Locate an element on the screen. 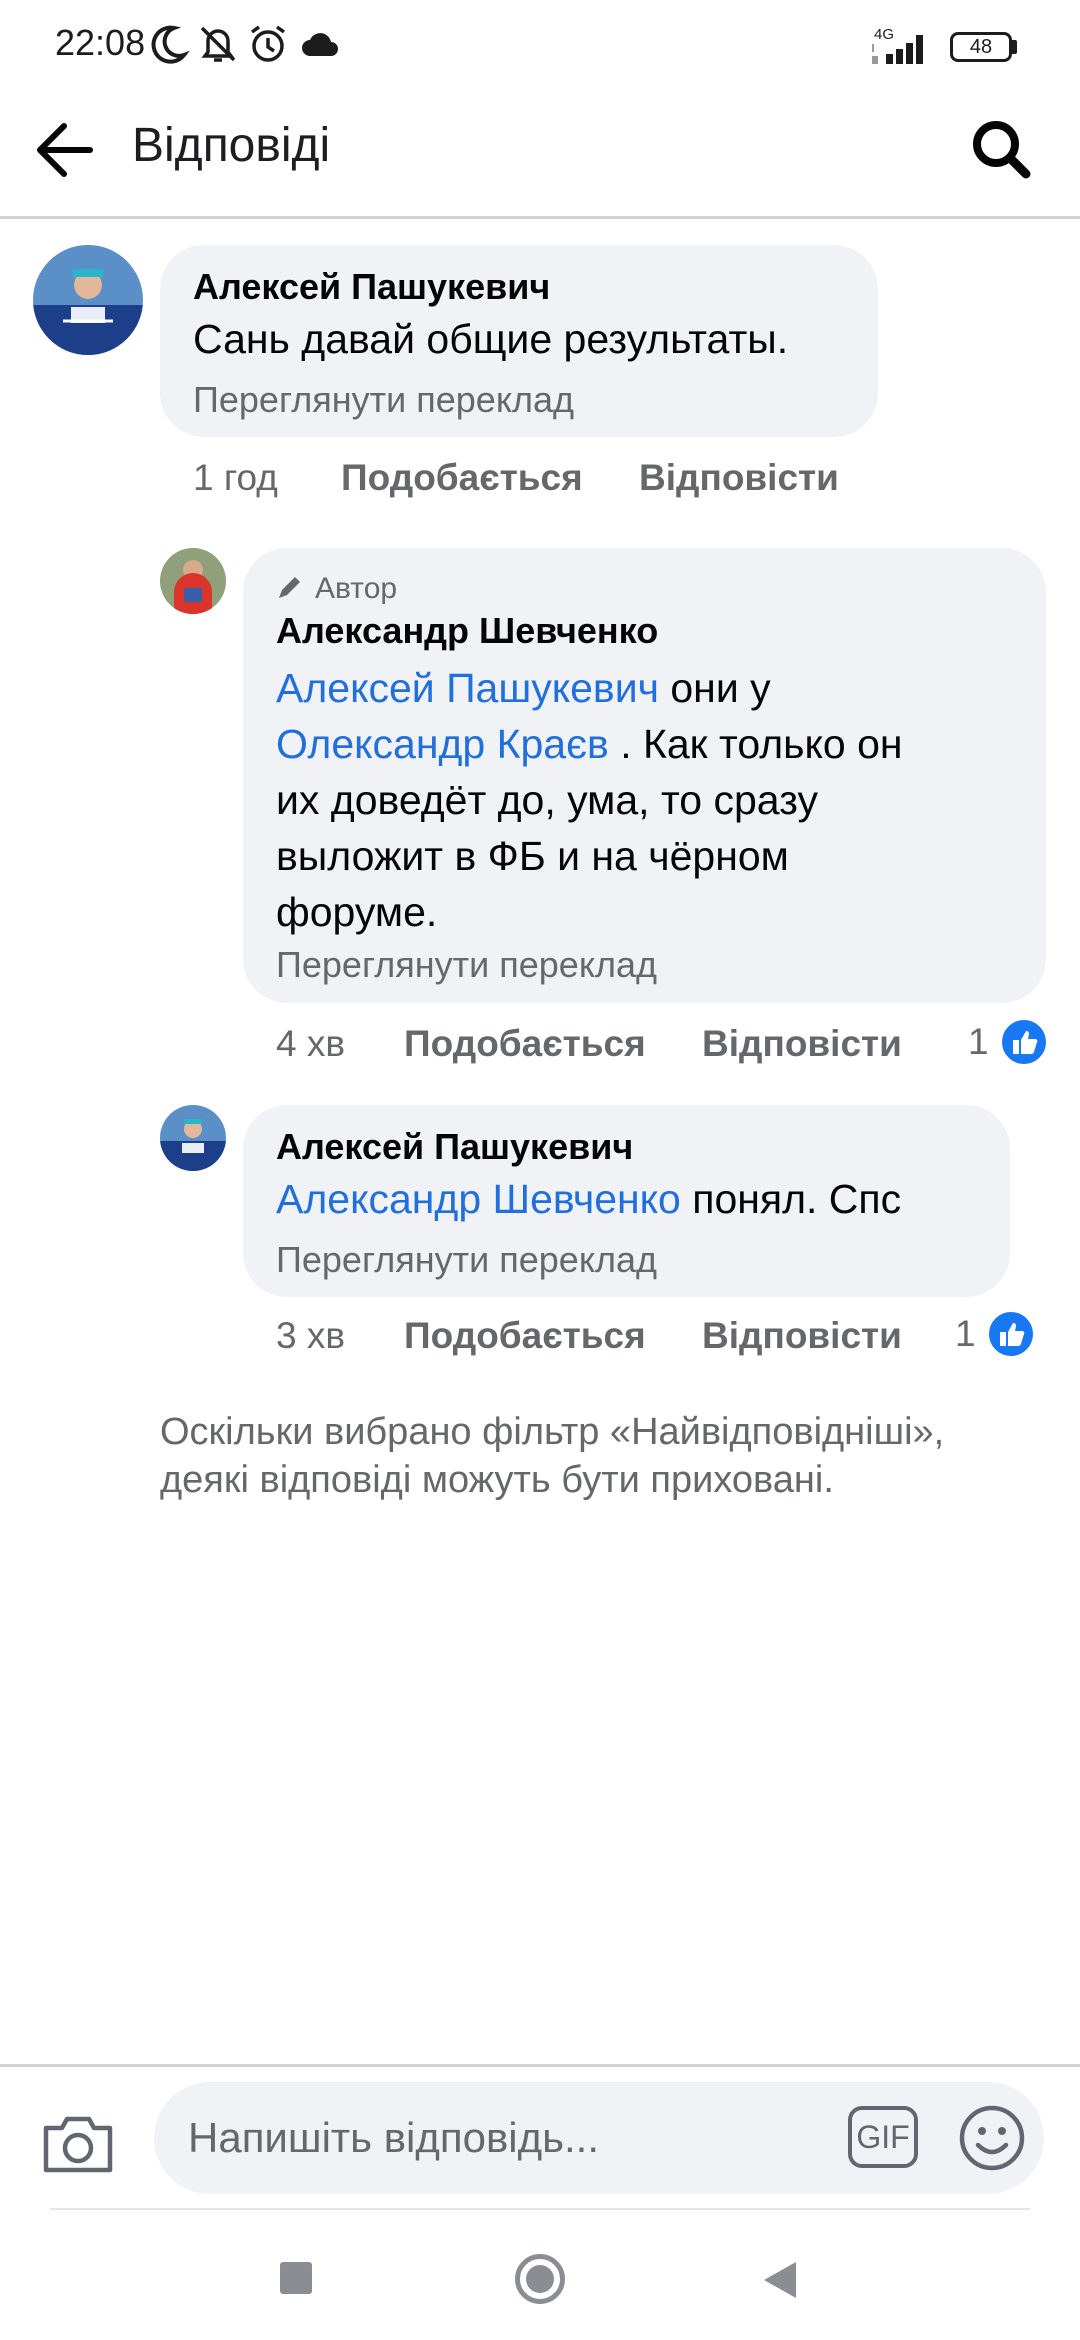 Image resolution: width=1080 pixels, height=2340 pixels. battery-level: 48 is located at coordinates (981, 47).